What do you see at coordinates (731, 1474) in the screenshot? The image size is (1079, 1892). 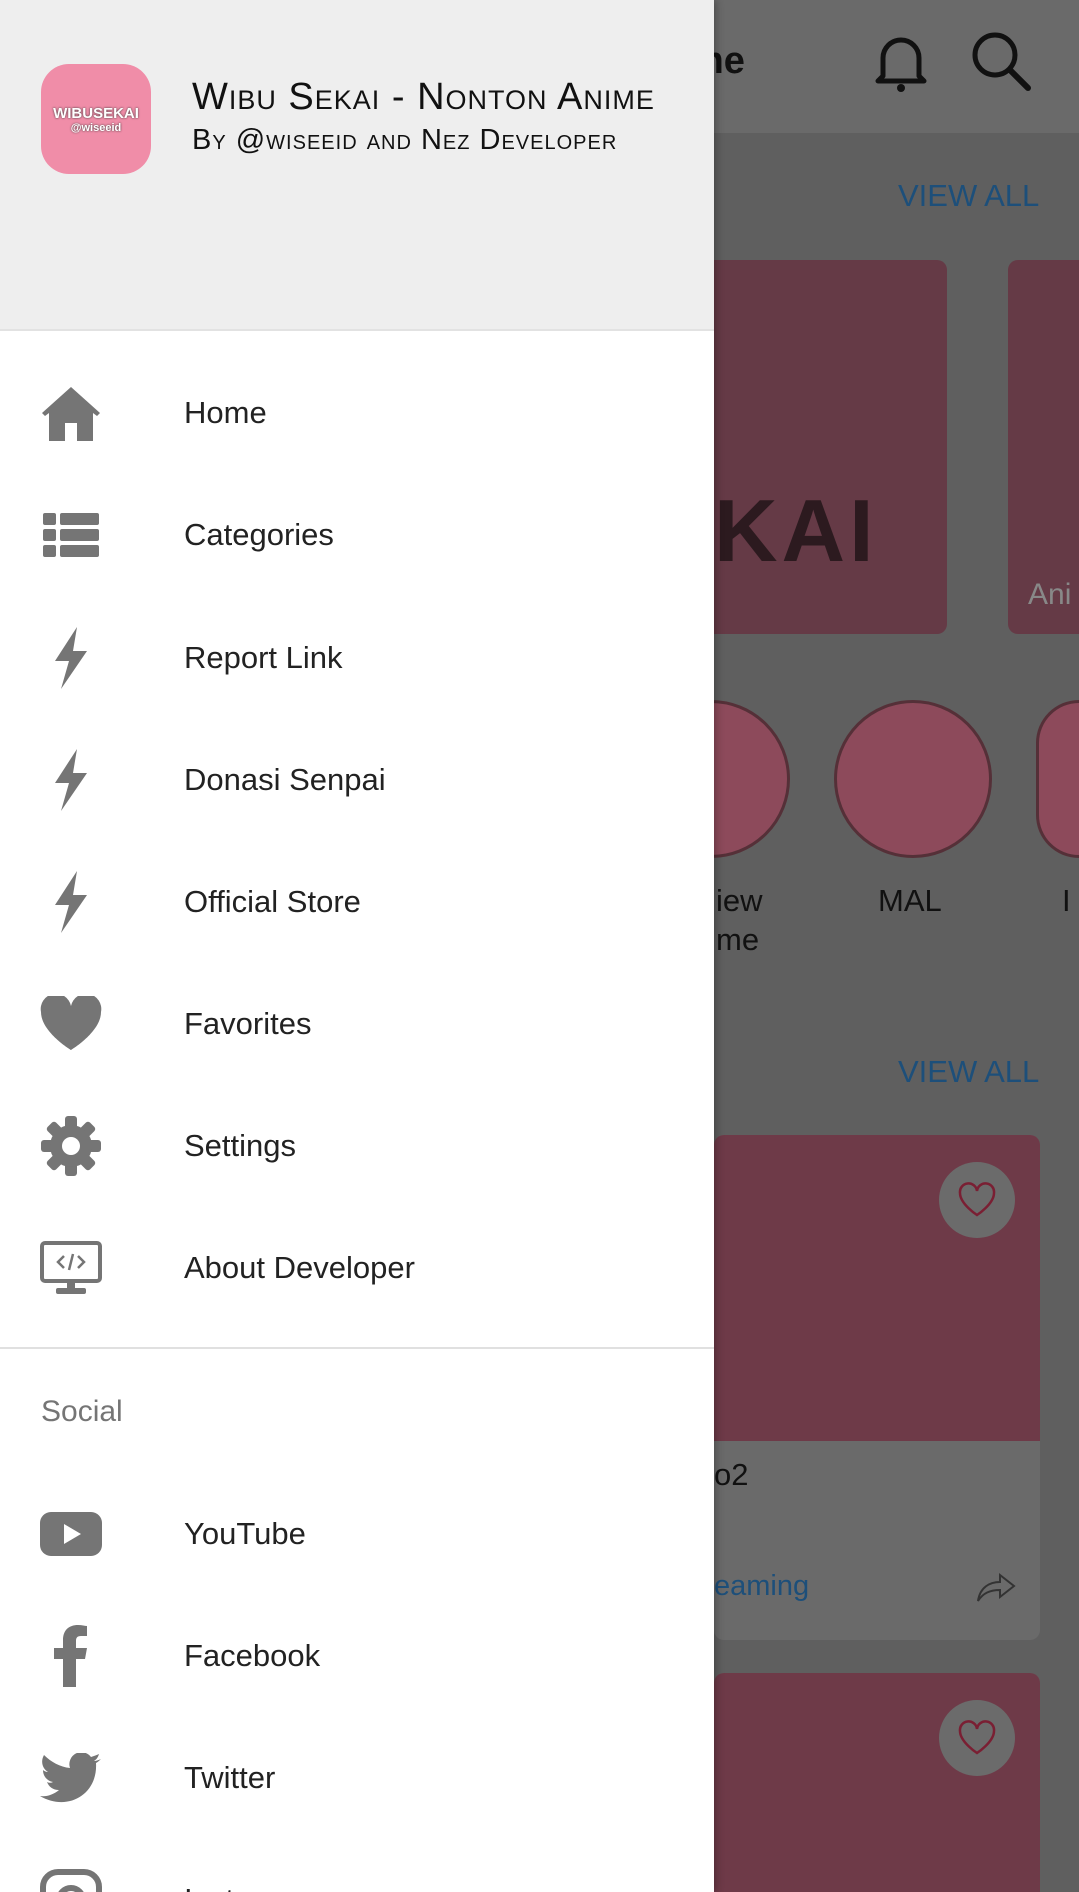 I see `card-title: o2` at bounding box center [731, 1474].